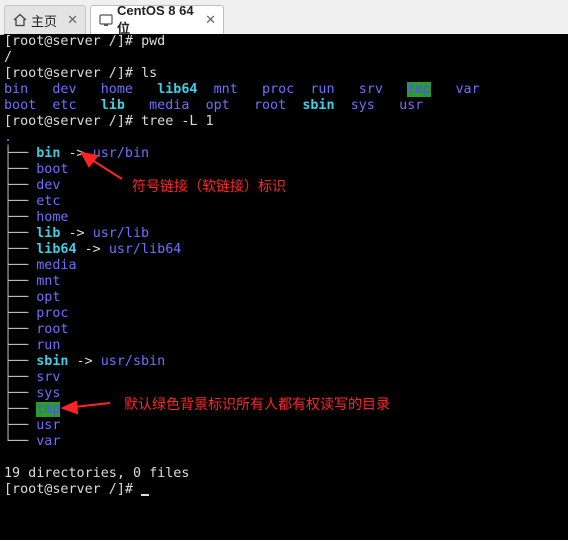 The height and width of the screenshot is (540, 568). What do you see at coordinates (69, 407) in the screenshot?
I see `tmp-arrow-head` at bounding box center [69, 407].